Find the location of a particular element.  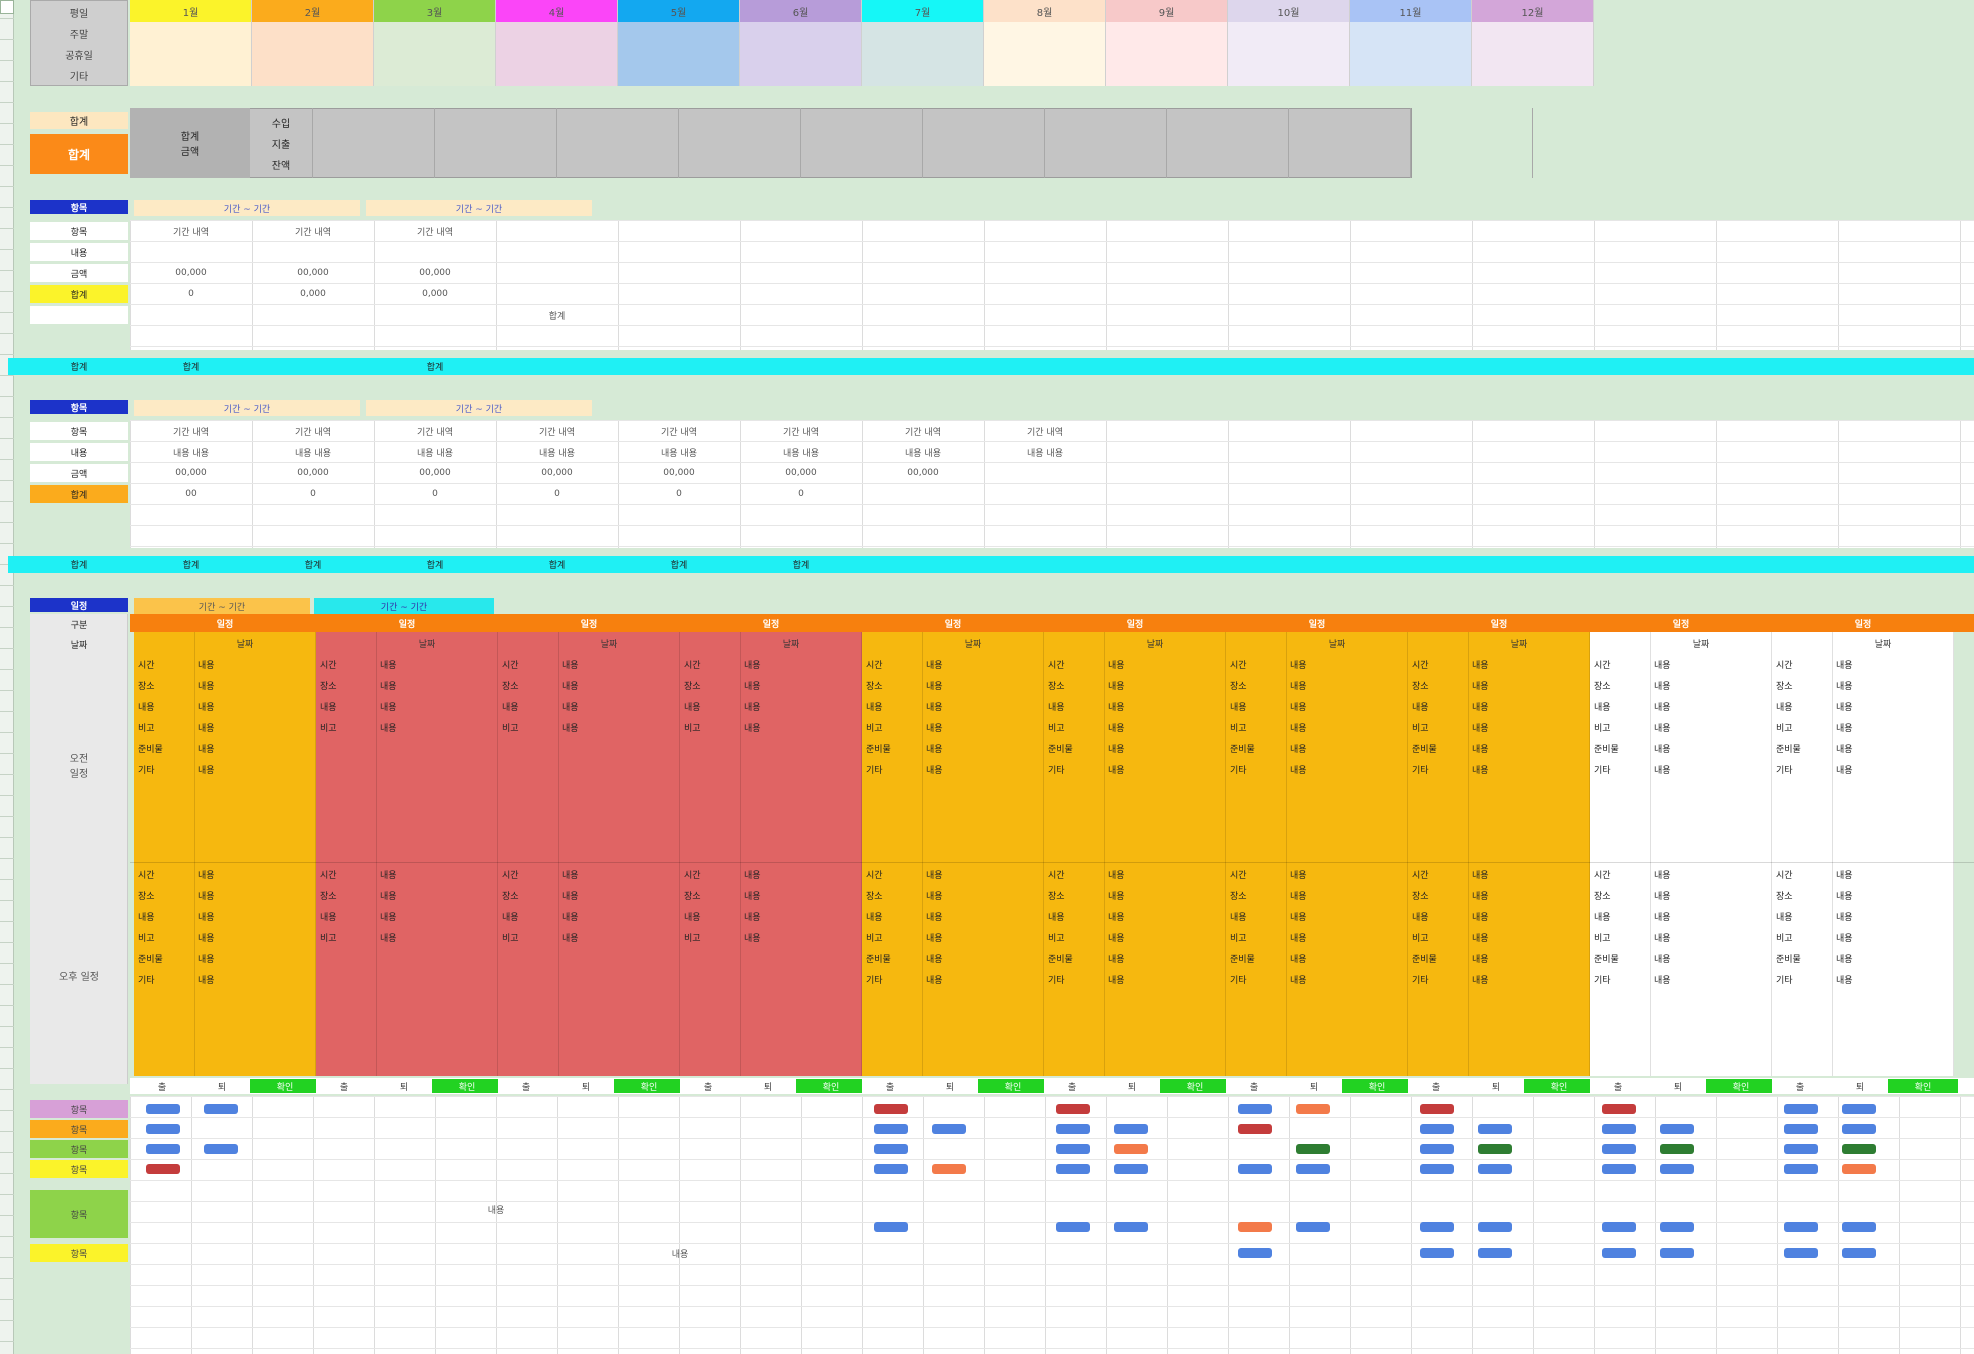

section1-period-tag: 기간 ~ 기간 is located at coordinates (247, 208).